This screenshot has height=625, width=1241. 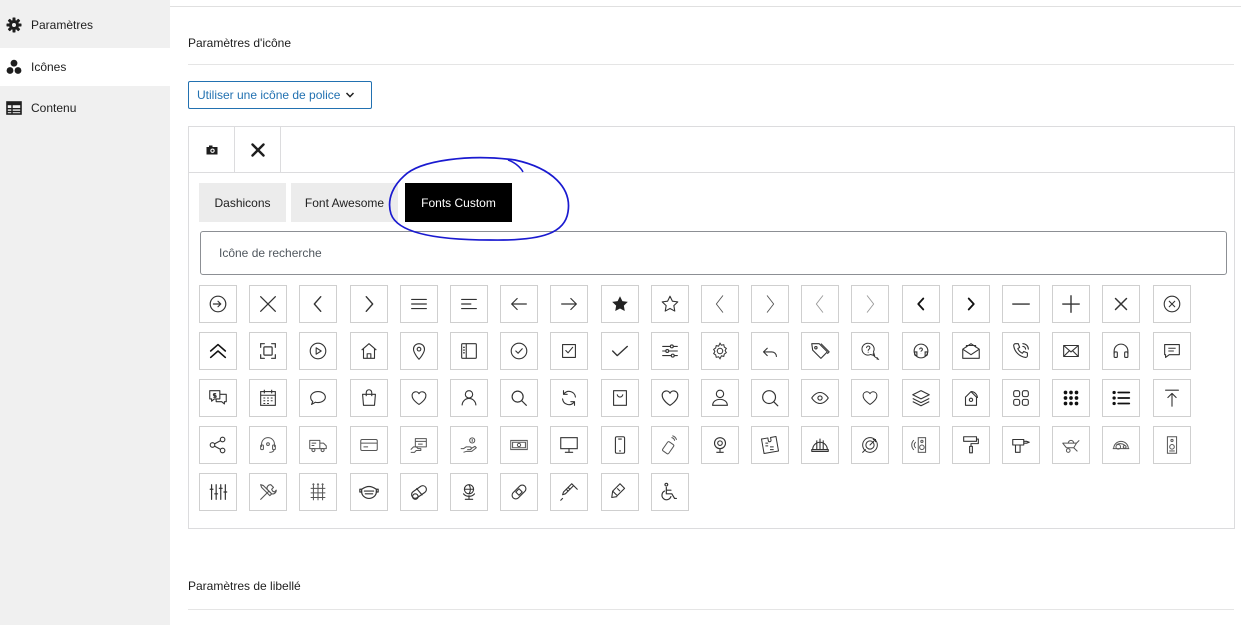 I want to click on sidebar-item-contenu: Contenu, so click(x=85, y=108).